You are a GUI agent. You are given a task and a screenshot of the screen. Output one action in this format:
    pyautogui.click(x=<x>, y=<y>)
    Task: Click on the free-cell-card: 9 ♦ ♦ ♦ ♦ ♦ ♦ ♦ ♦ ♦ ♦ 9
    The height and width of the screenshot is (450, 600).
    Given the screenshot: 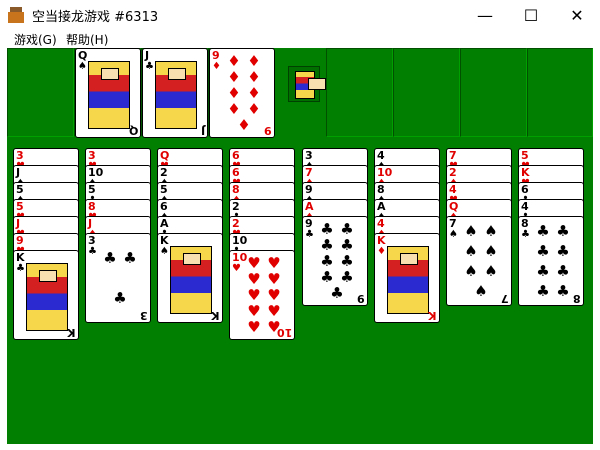 What is the action you would take?
    pyautogui.click(x=242, y=93)
    